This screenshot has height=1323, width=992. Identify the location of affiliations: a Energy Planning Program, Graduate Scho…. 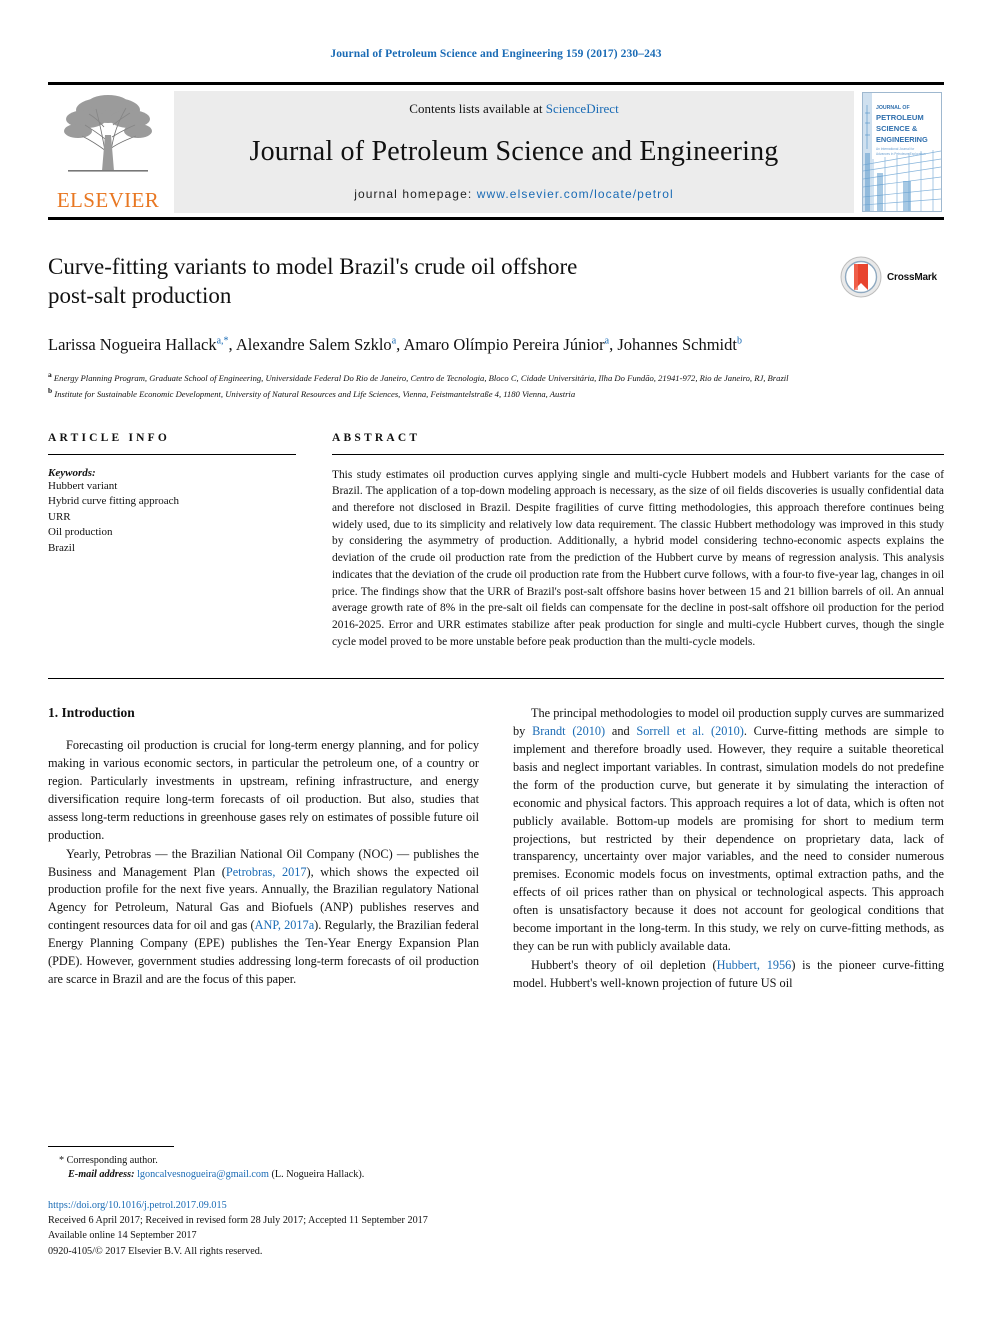
(496, 385).